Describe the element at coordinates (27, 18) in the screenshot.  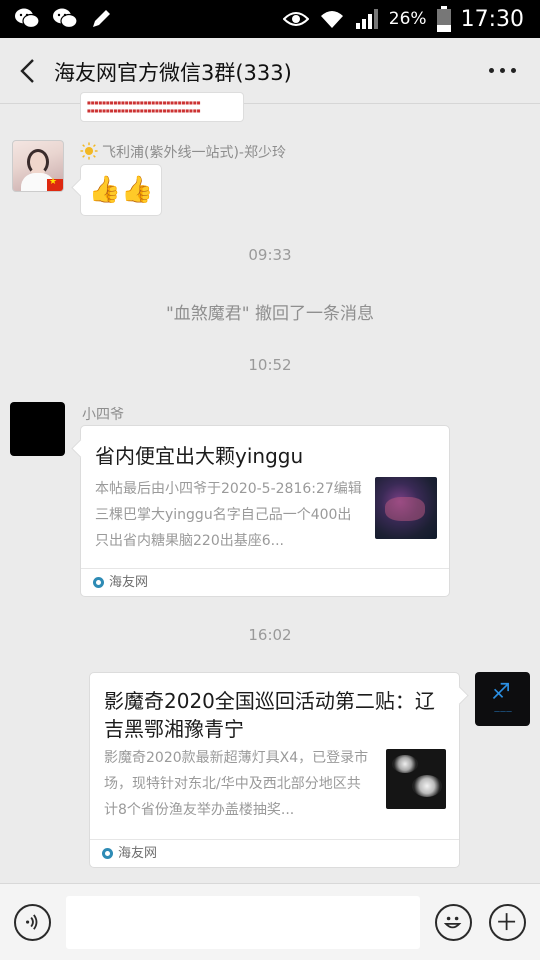
I see `wechat-notification-icon` at that location.